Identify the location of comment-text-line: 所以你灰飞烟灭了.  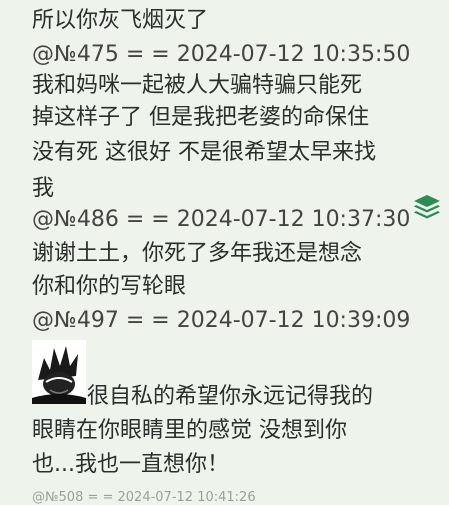
(120, 20).